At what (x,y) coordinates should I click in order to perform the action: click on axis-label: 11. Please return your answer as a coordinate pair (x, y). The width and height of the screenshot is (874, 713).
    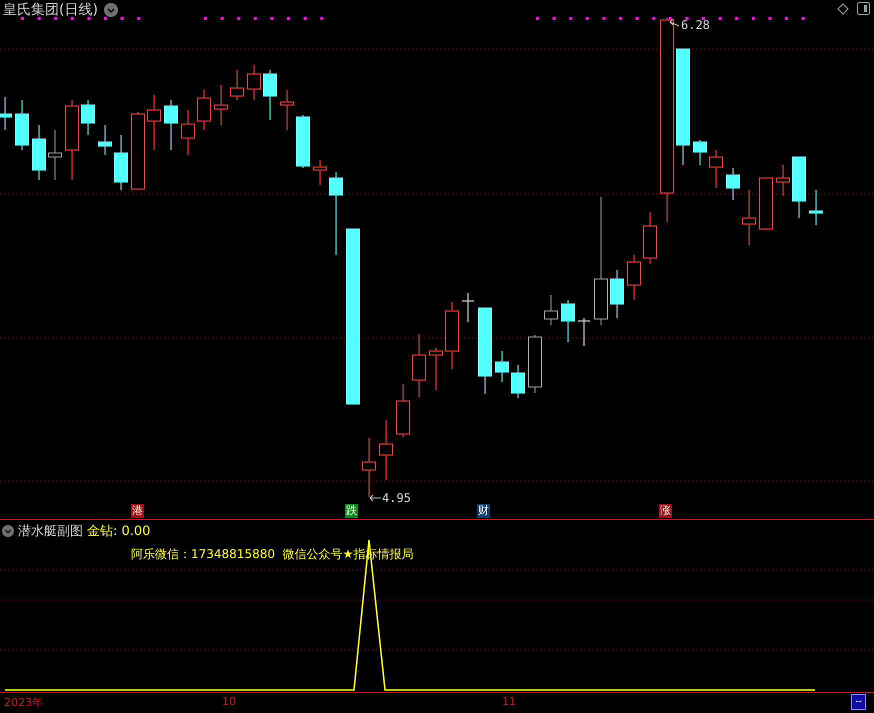
    Looking at the image, I should click on (509, 701).